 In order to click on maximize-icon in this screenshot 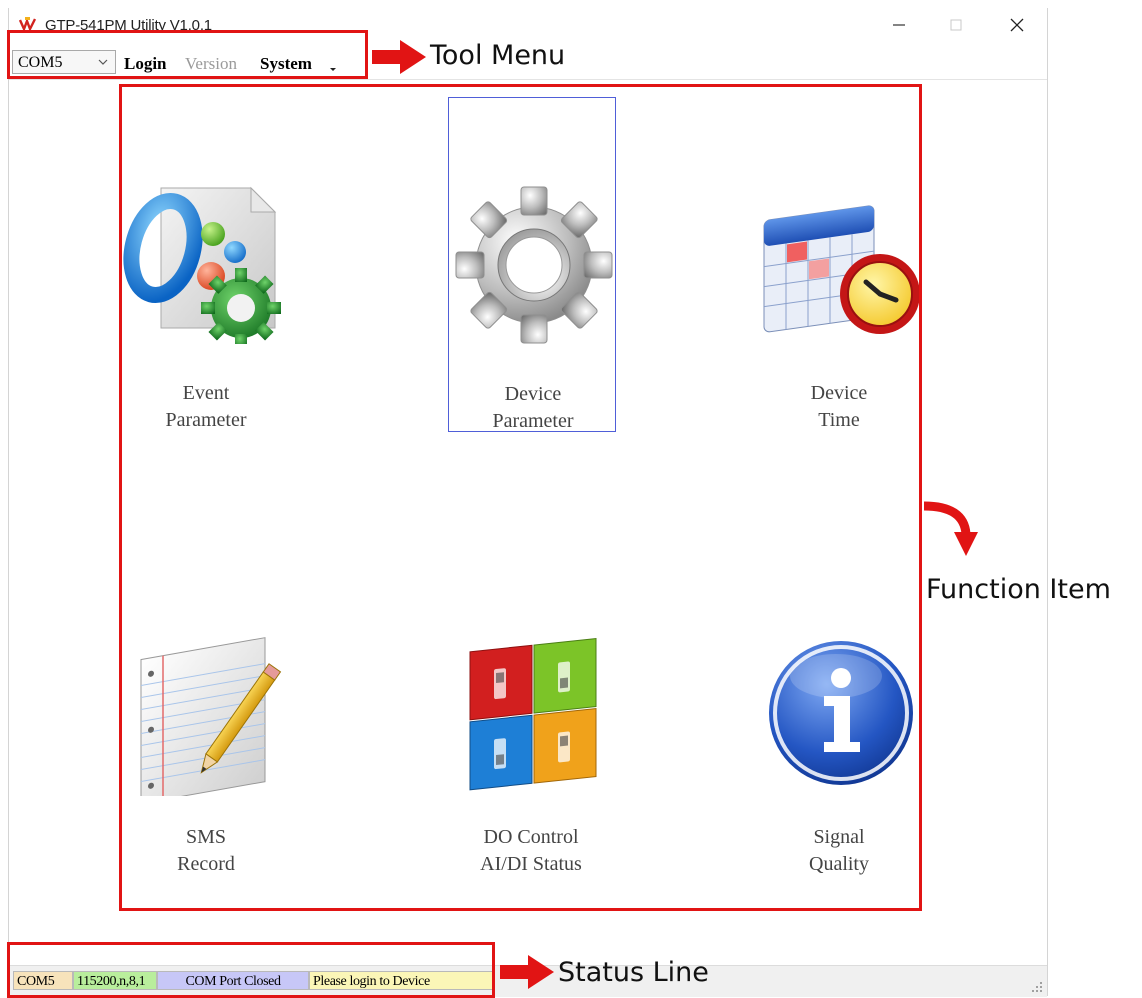, I will do `click(956, 25)`.